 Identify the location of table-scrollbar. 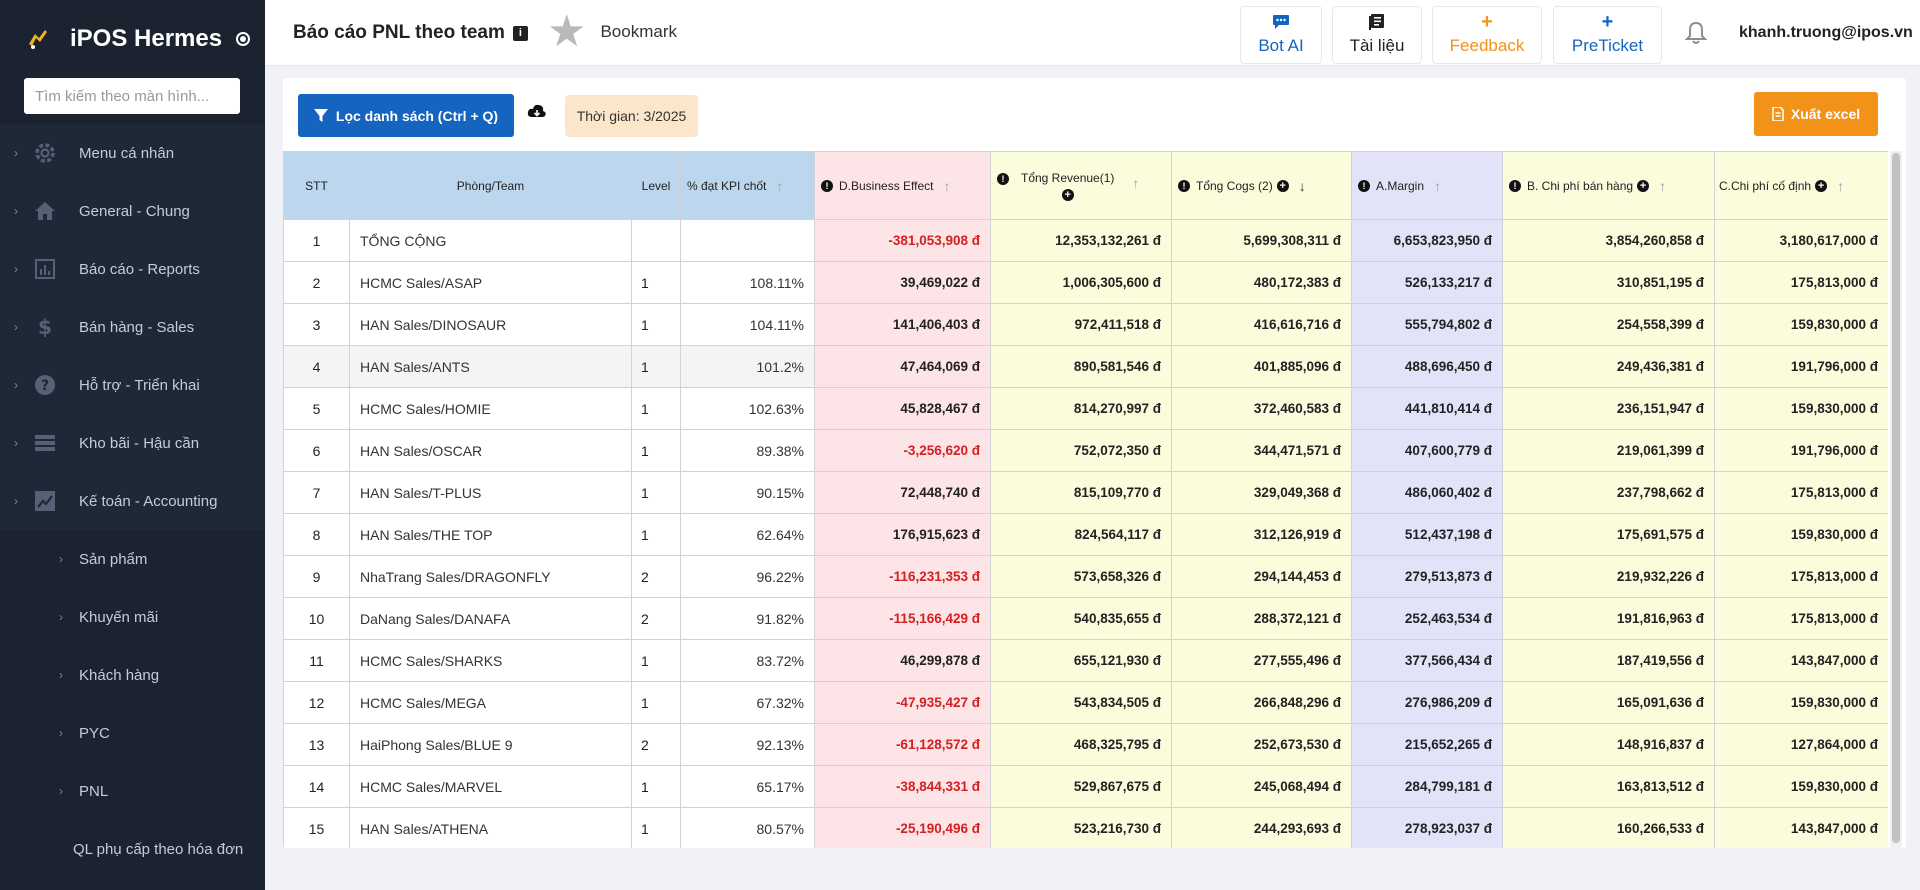
(1896, 499).